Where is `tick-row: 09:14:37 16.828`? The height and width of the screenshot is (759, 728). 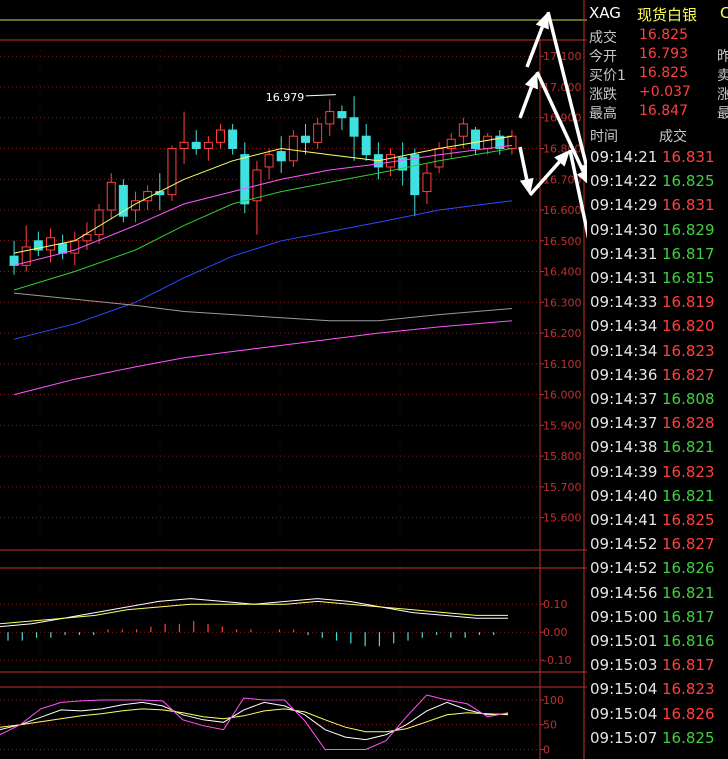
tick-row: 09:14:37 16.828 is located at coordinates (657, 426).